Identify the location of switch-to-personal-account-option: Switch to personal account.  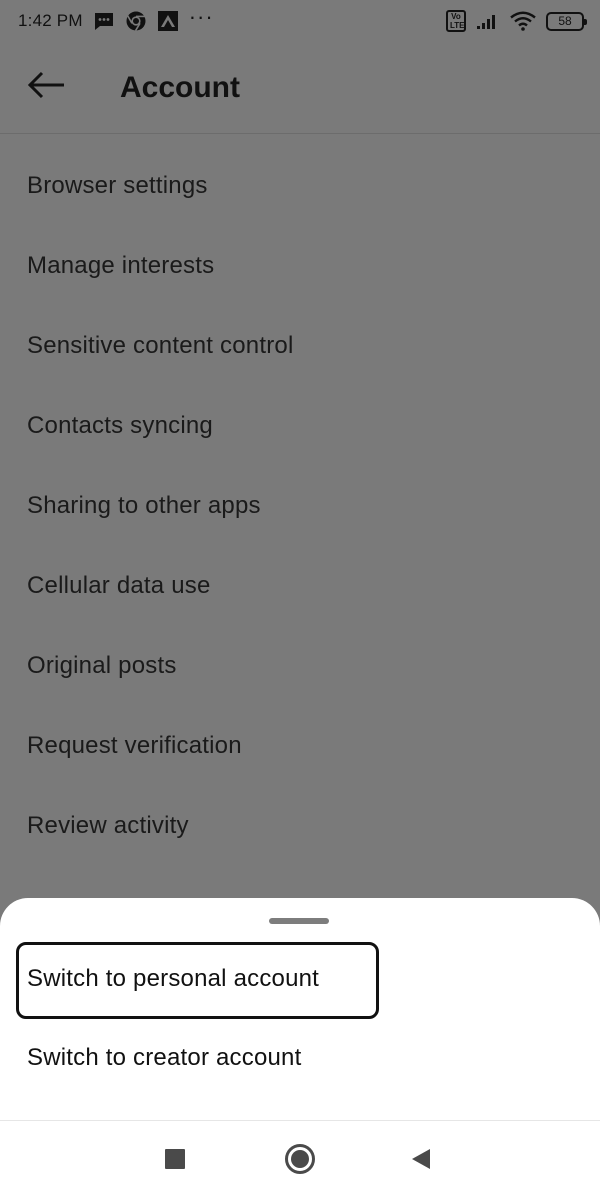
(300, 979).